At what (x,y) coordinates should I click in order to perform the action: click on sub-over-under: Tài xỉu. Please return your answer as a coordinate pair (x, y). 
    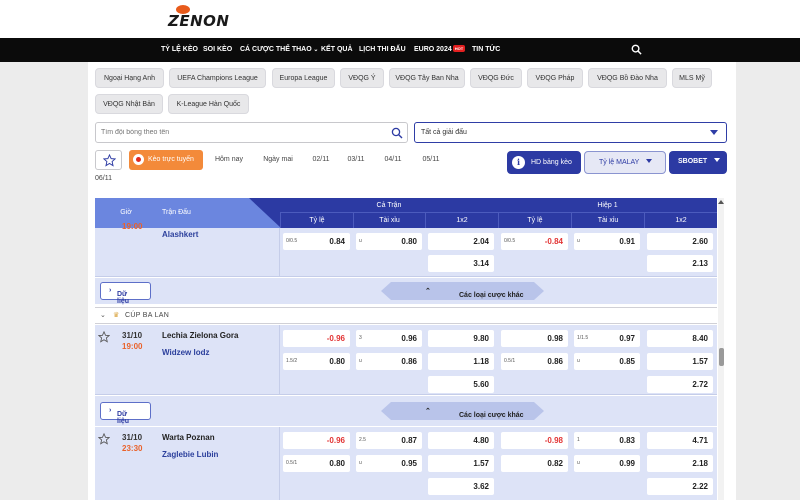
    Looking at the image, I should click on (607, 220).